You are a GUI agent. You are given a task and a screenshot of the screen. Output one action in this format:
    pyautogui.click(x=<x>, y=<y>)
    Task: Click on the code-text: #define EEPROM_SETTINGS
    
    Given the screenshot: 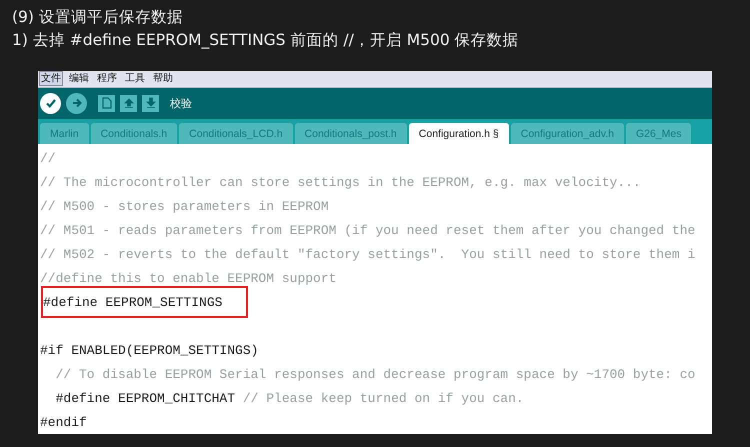 What is the action you would take?
    pyautogui.click(x=132, y=302)
    